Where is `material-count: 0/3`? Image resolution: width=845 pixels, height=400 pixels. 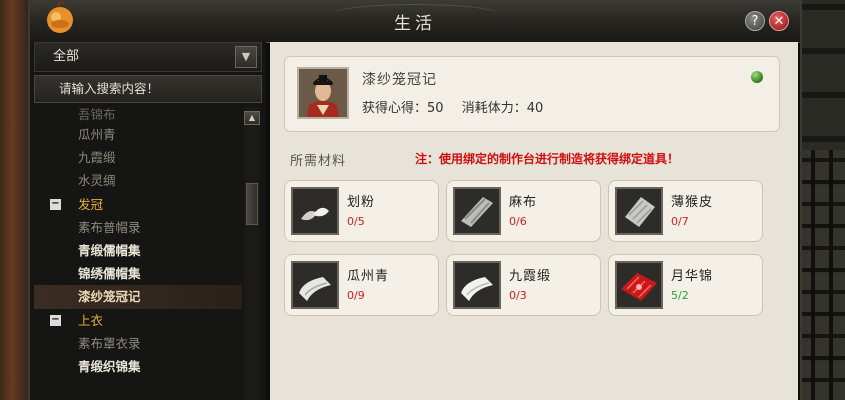
material-count: 0/3 is located at coordinates (518, 295).